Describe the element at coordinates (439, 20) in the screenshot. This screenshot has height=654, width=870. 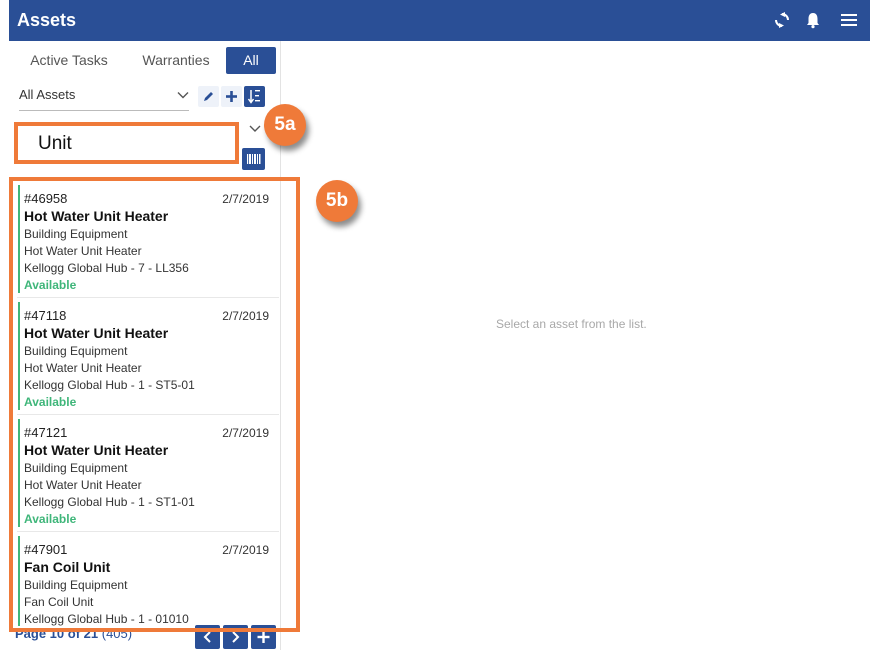
I see `app-header: Assets` at that location.